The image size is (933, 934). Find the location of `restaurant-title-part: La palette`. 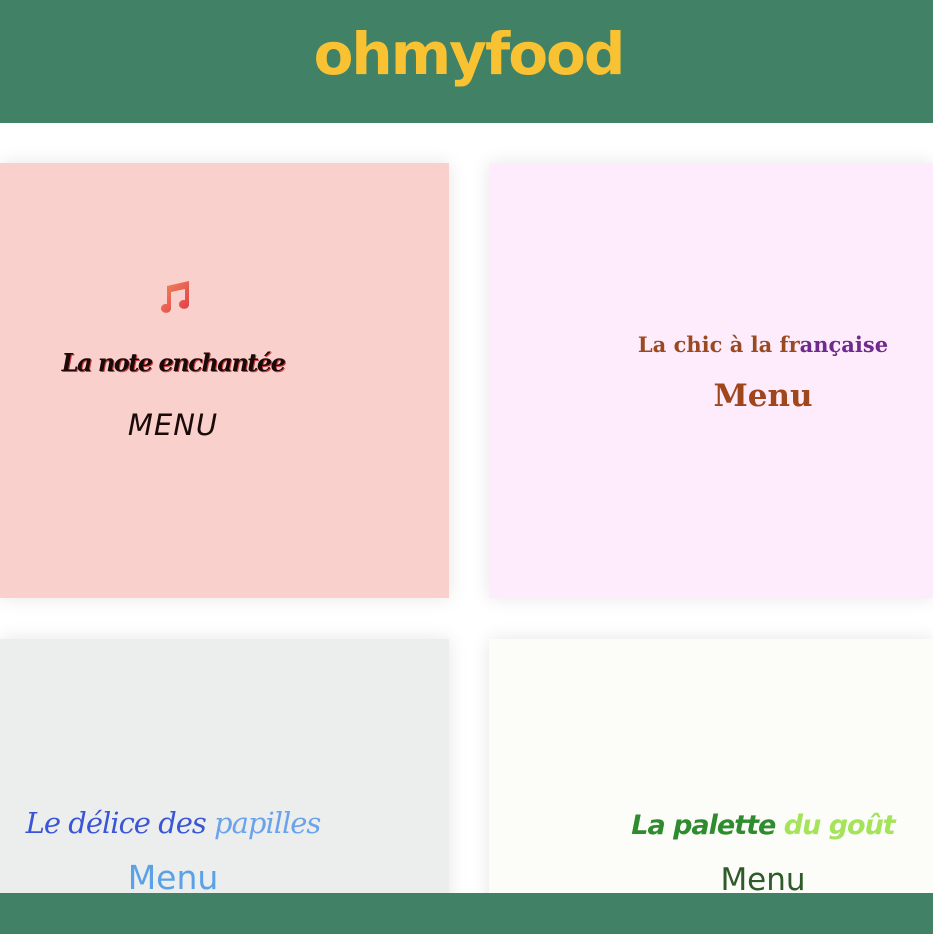

restaurant-title-part: La palette is located at coordinates (707, 825).